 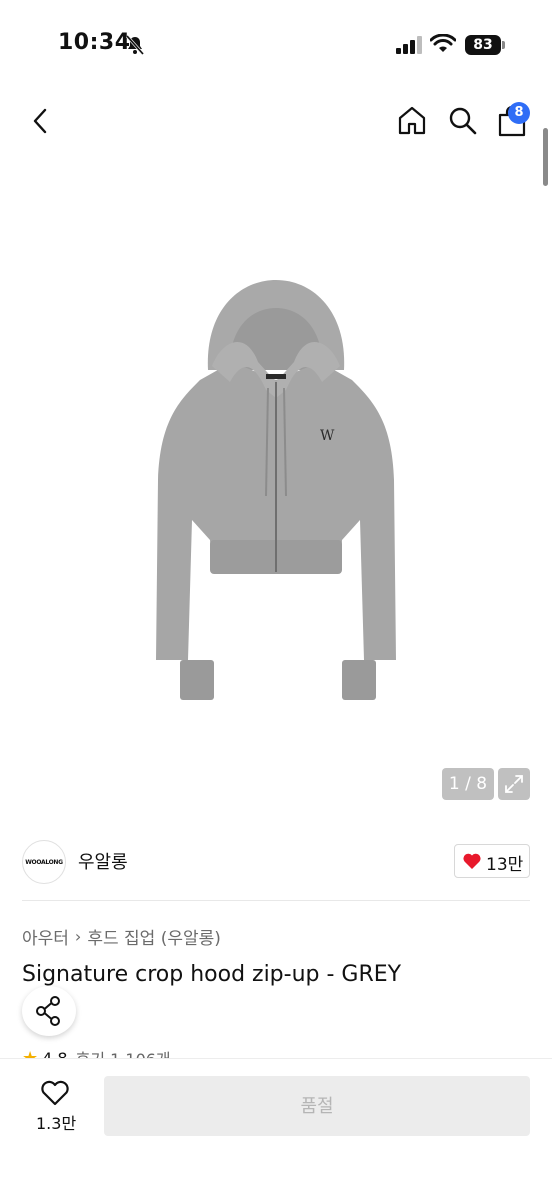 What do you see at coordinates (468, 784) in the screenshot?
I see `image-page-counter: 1 / 8` at bounding box center [468, 784].